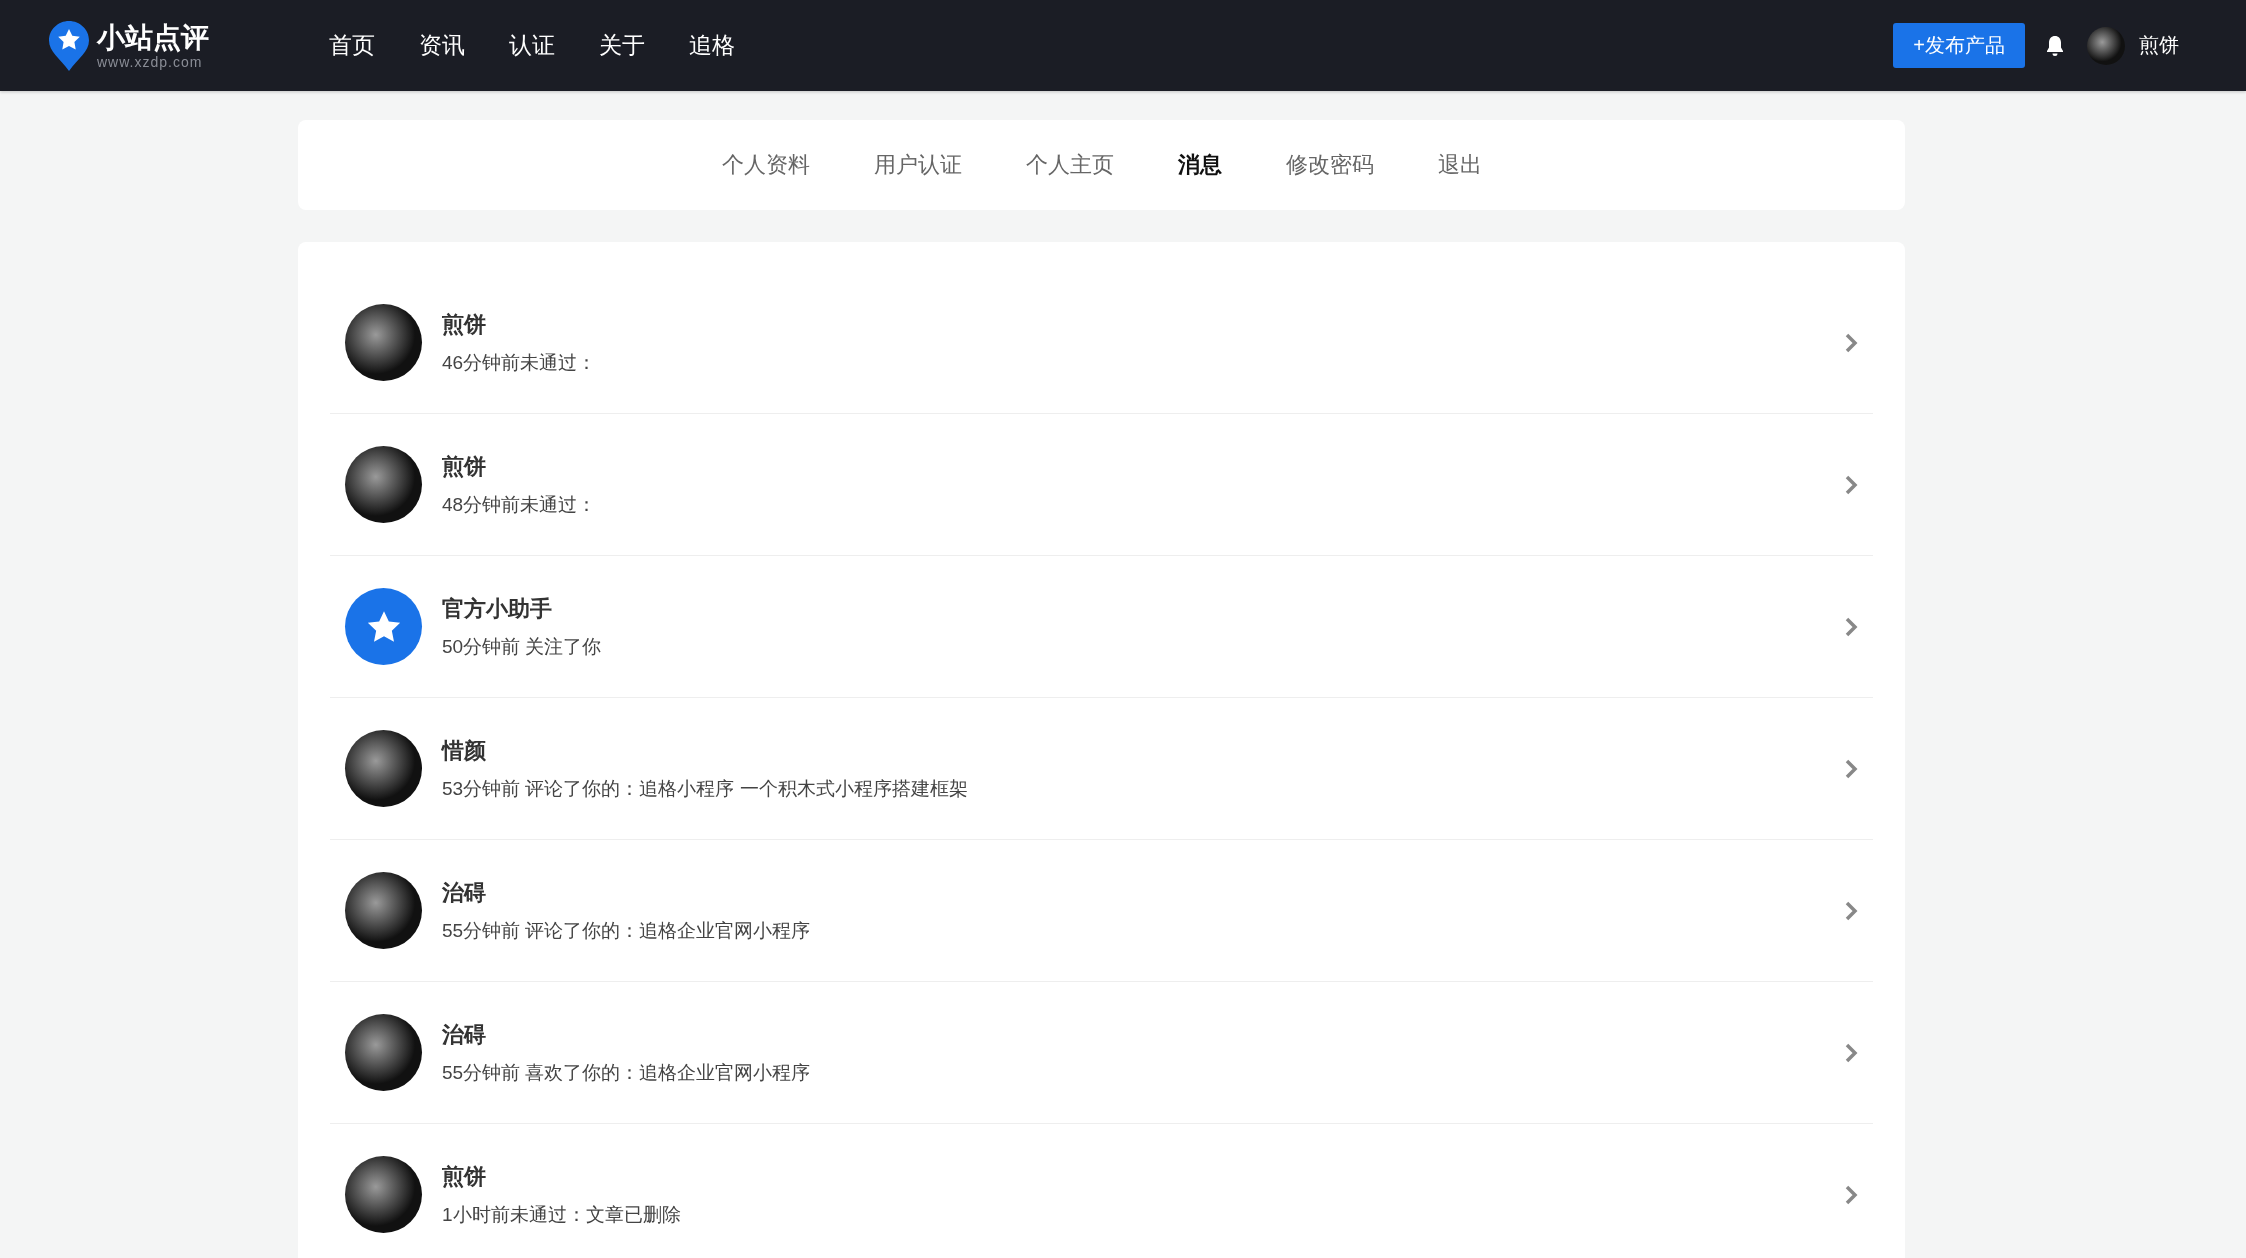 The image size is (2246, 1258). I want to click on nav-link: 关于, so click(622, 45).